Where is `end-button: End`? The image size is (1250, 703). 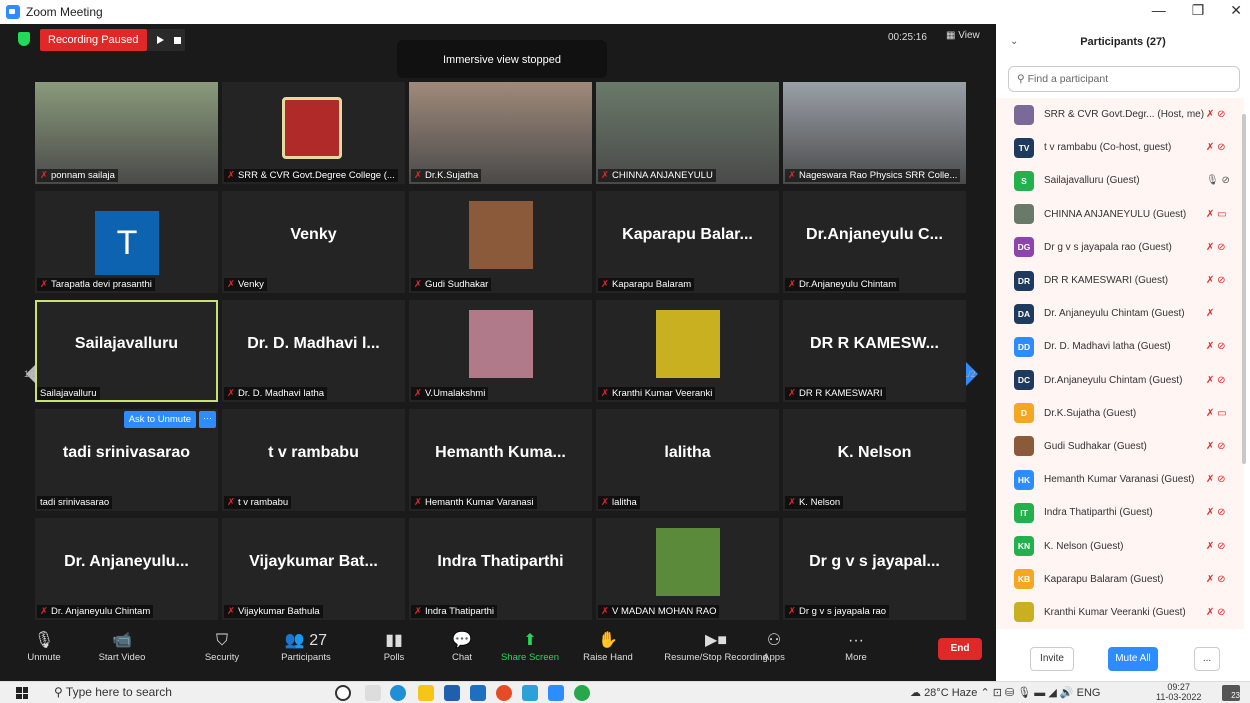
end-button: End is located at coordinates (960, 649).